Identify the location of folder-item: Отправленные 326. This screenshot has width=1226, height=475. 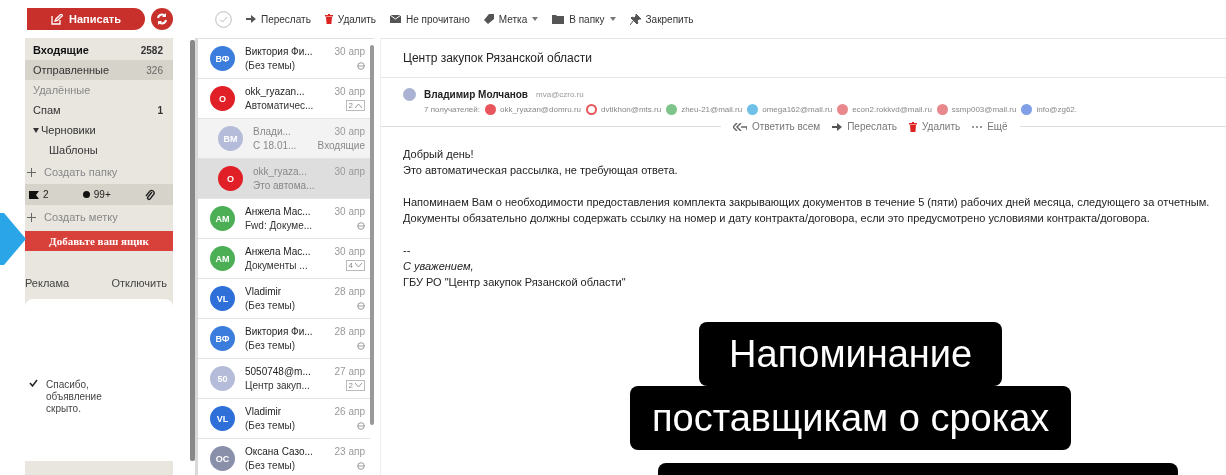
(99, 70).